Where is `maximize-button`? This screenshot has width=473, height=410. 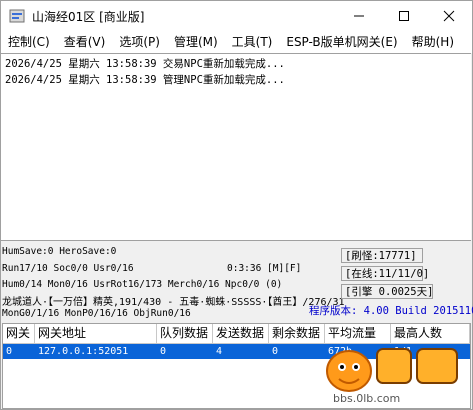 maximize-button is located at coordinates (404, 16).